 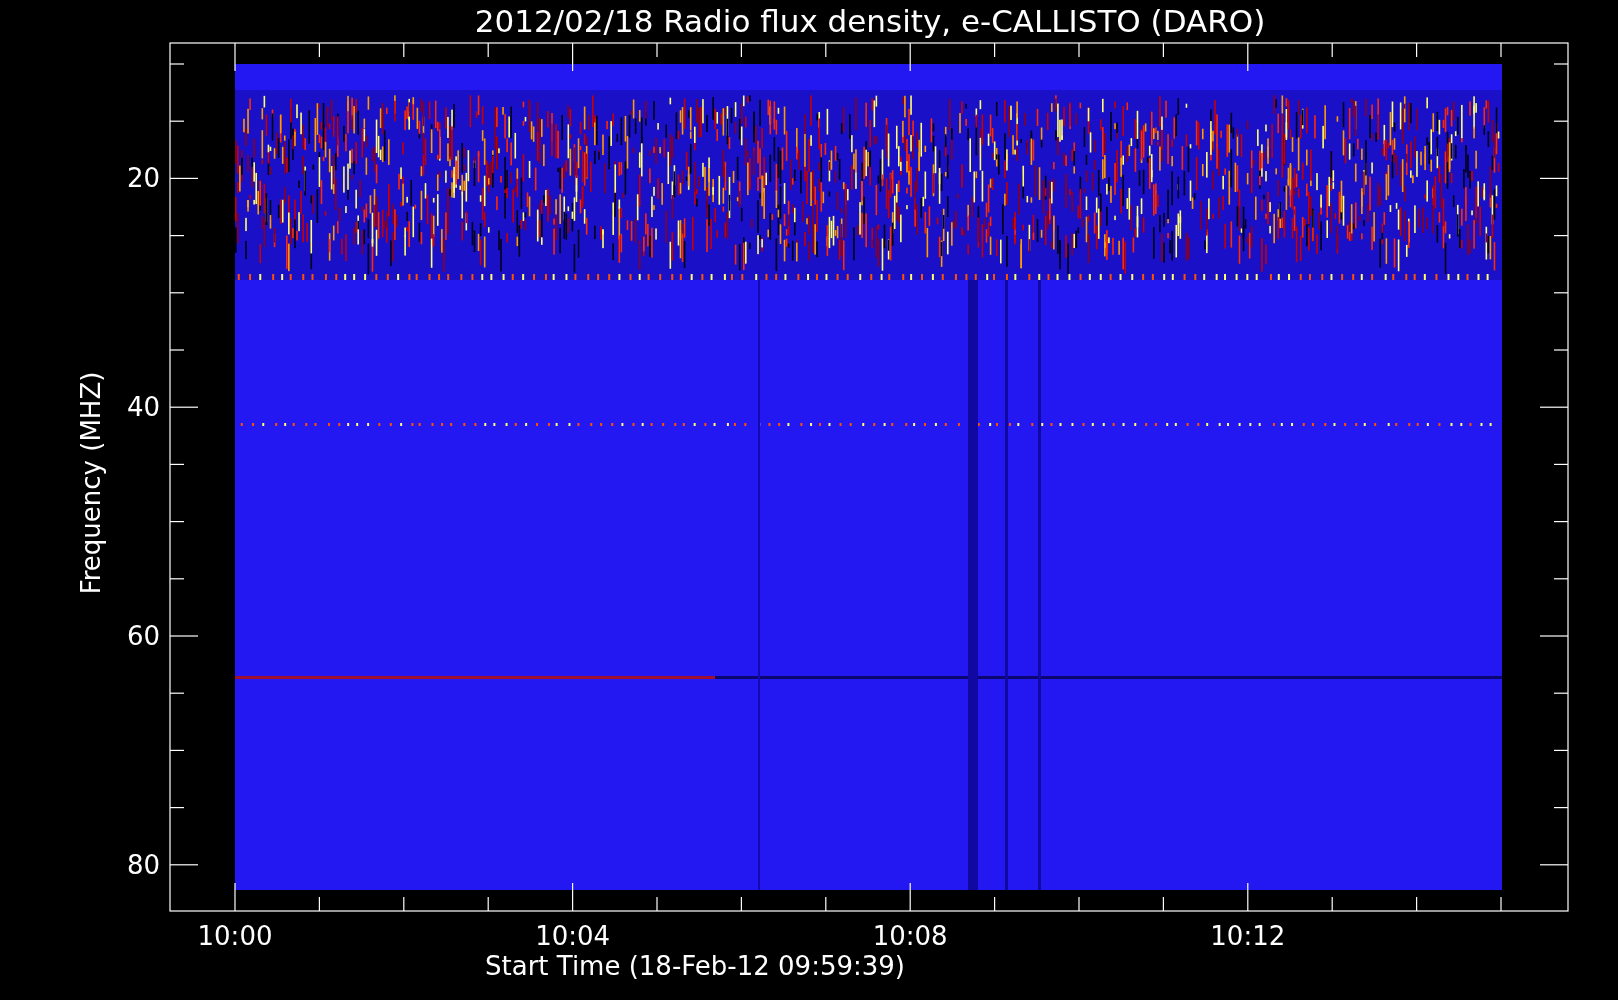 What do you see at coordinates (143, 178) in the screenshot?
I see `y-tick-label: 20` at bounding box center [143, 178].